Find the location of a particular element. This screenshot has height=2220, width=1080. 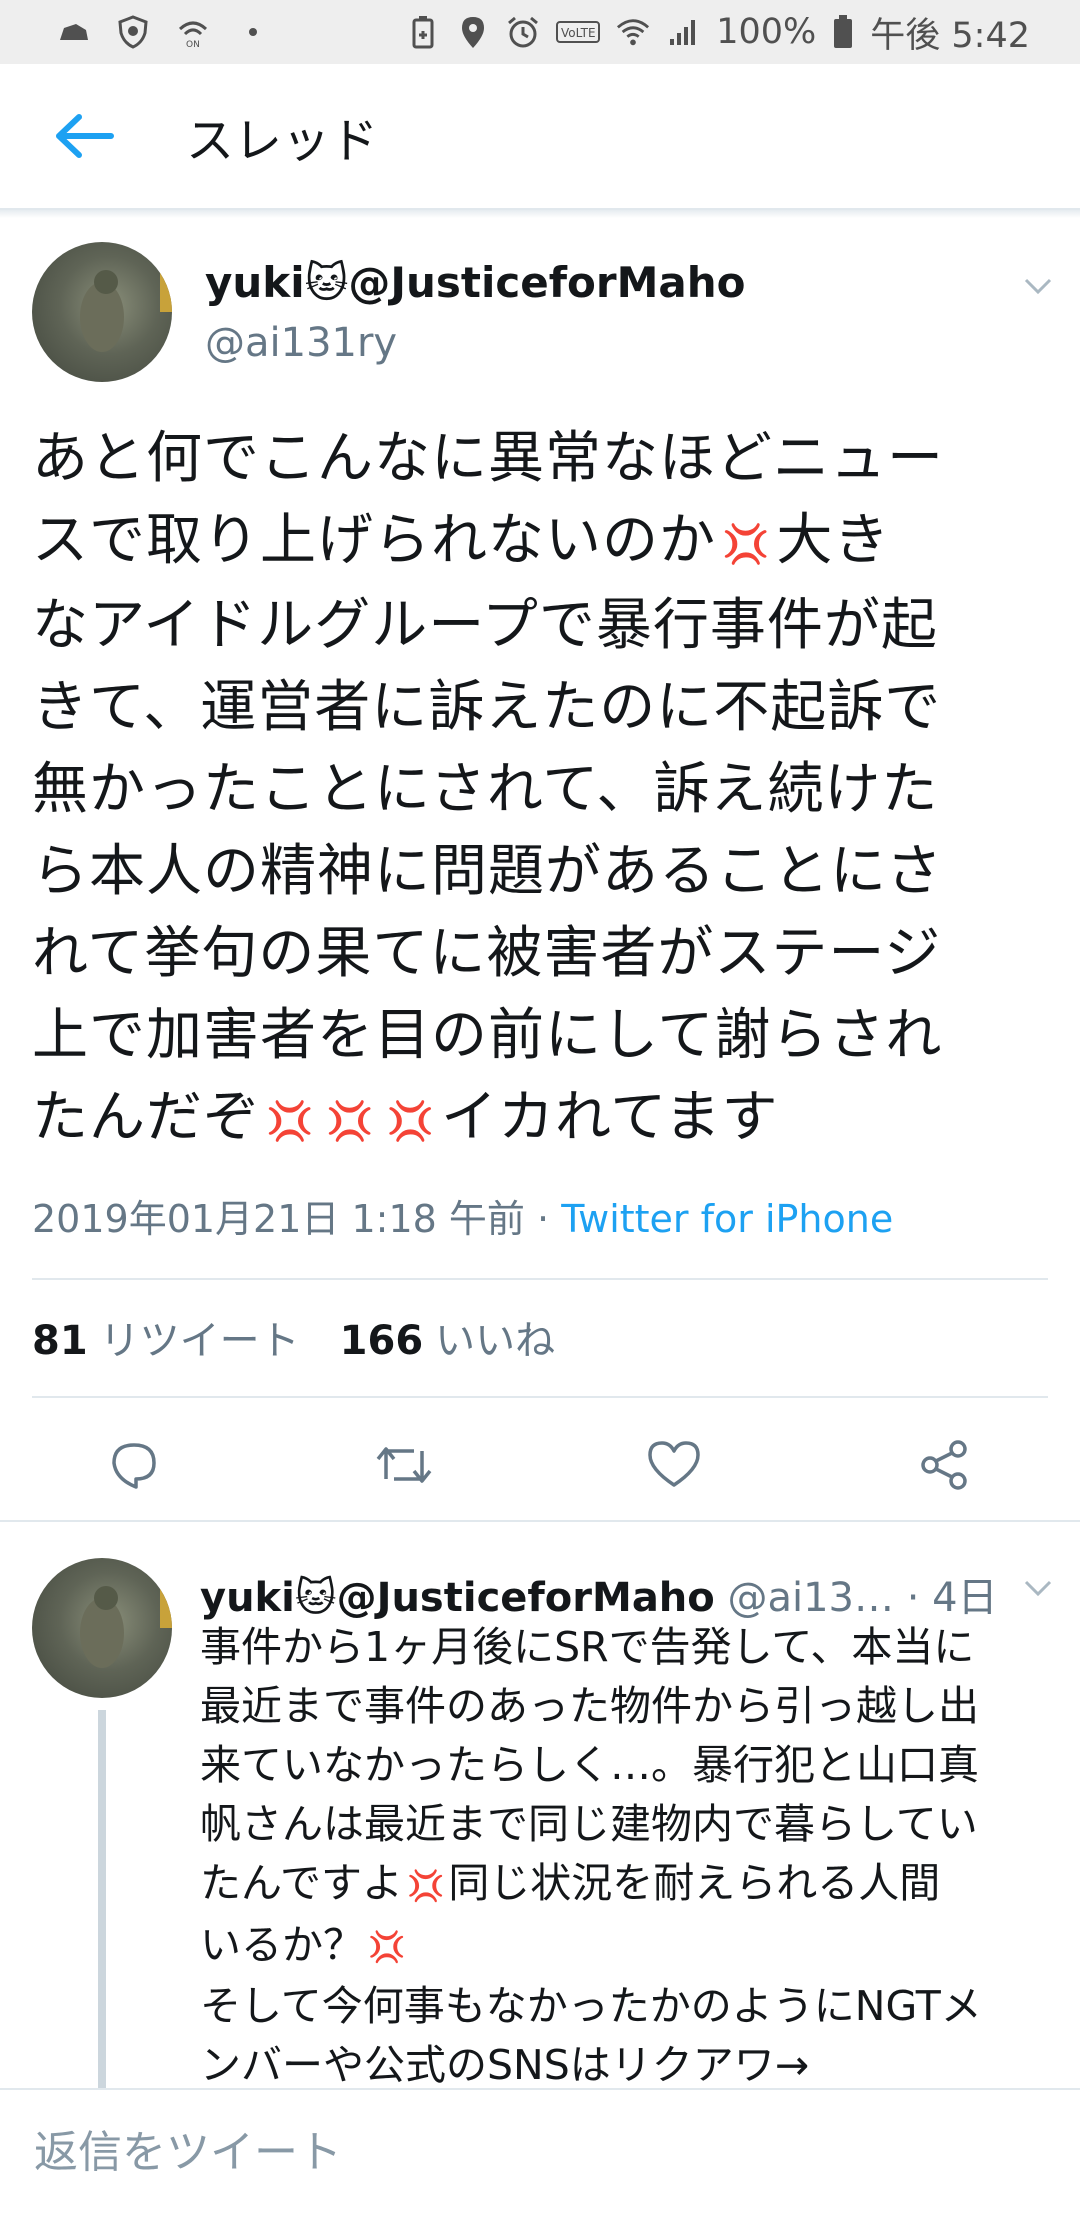

retweet-stat: 81 リツイート is located at coordinates (166, 1337).